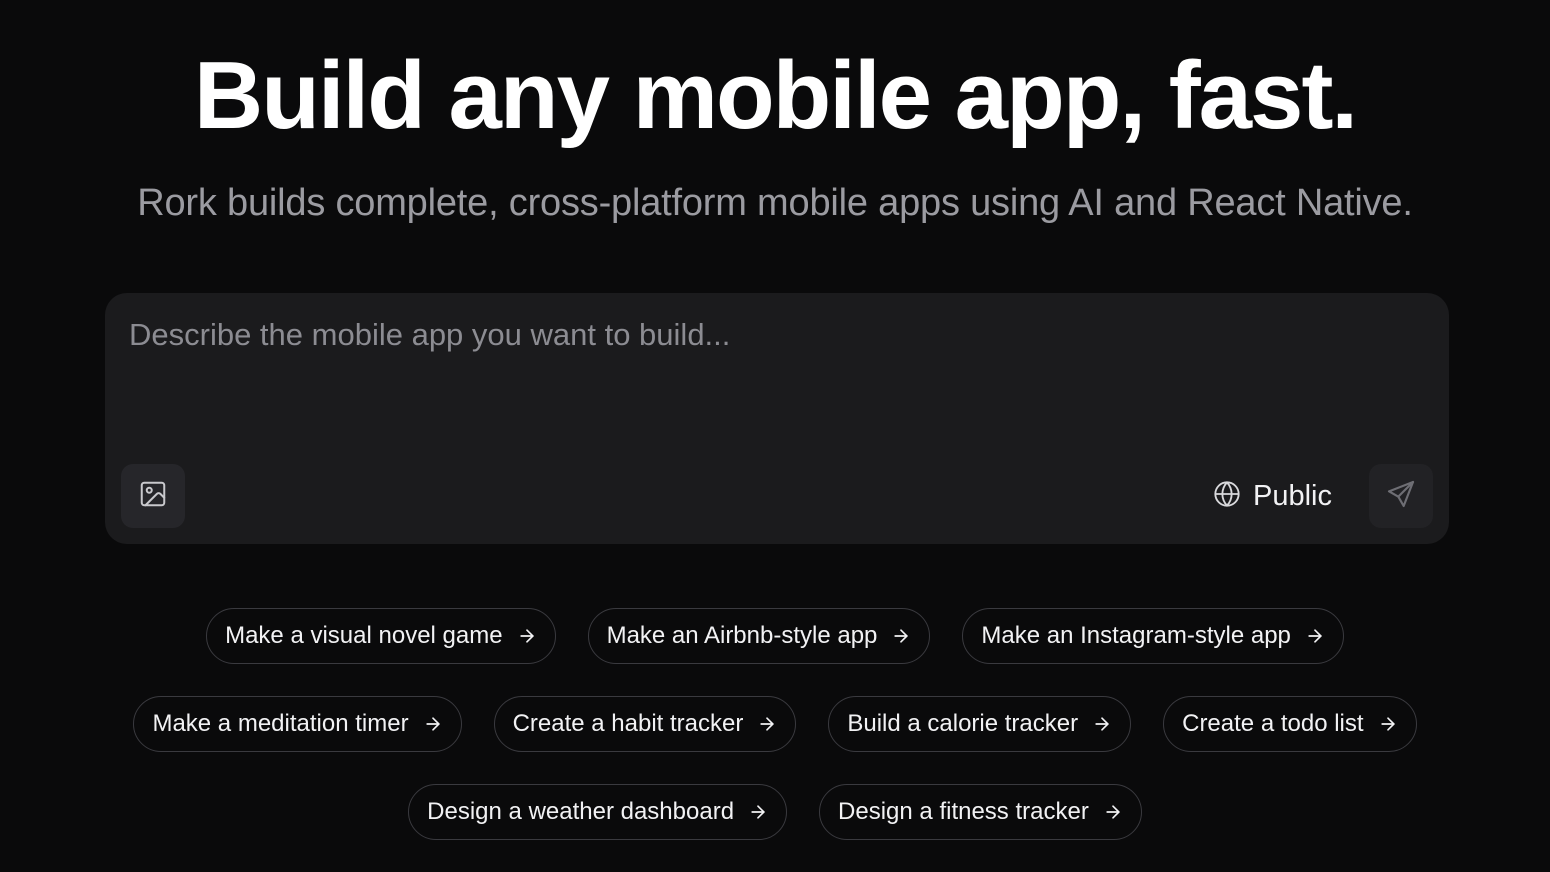  I want to click on suggestion-label: Create a habit tracker, so click(628, 723).